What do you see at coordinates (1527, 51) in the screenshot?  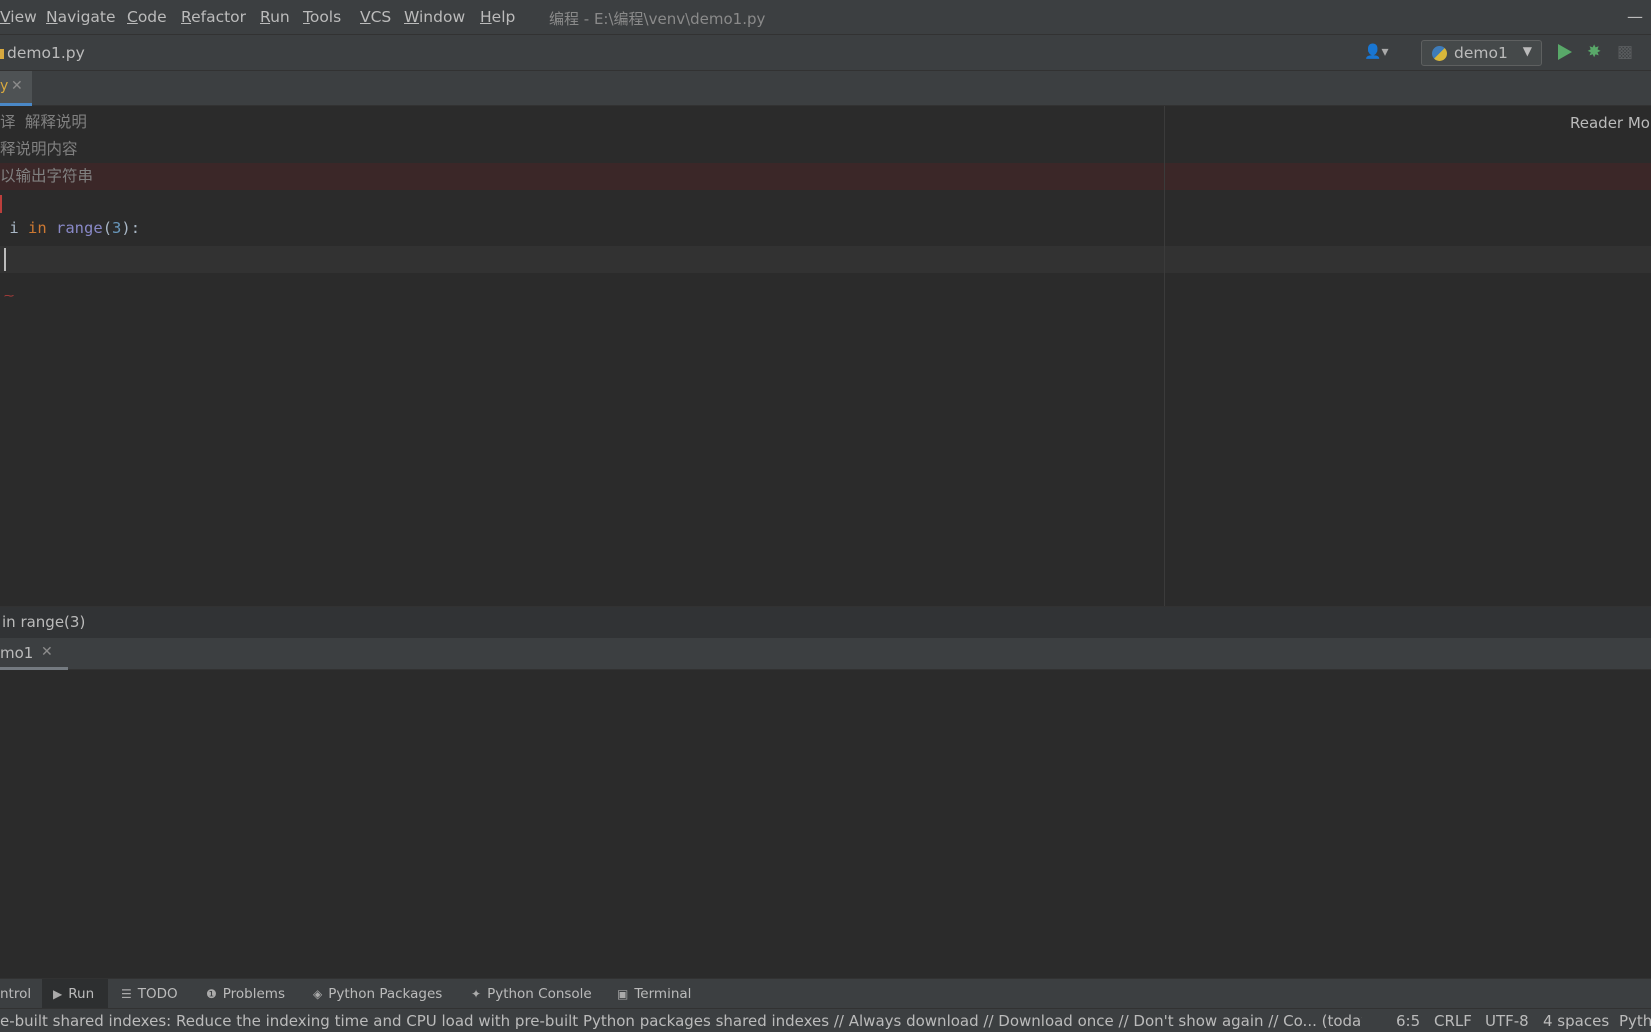 I see `chevron-down-icon: ▼` at bounding box center [1527, 51].